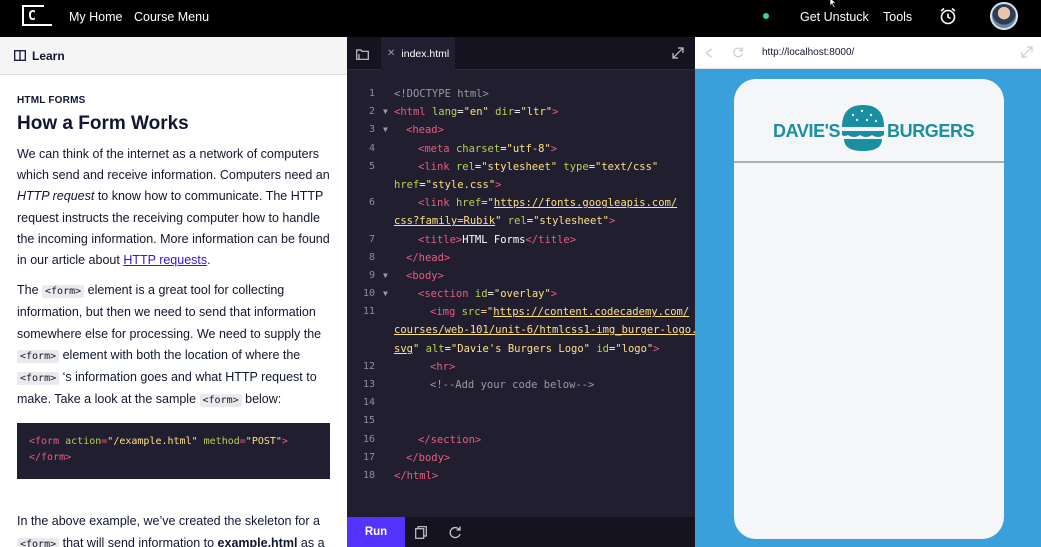 Image resolution: width=1041 pixels, height=547 pixels. Describe the element at coordinates (446, 294) in the screenshot. I see `code-token: <section` at that location.